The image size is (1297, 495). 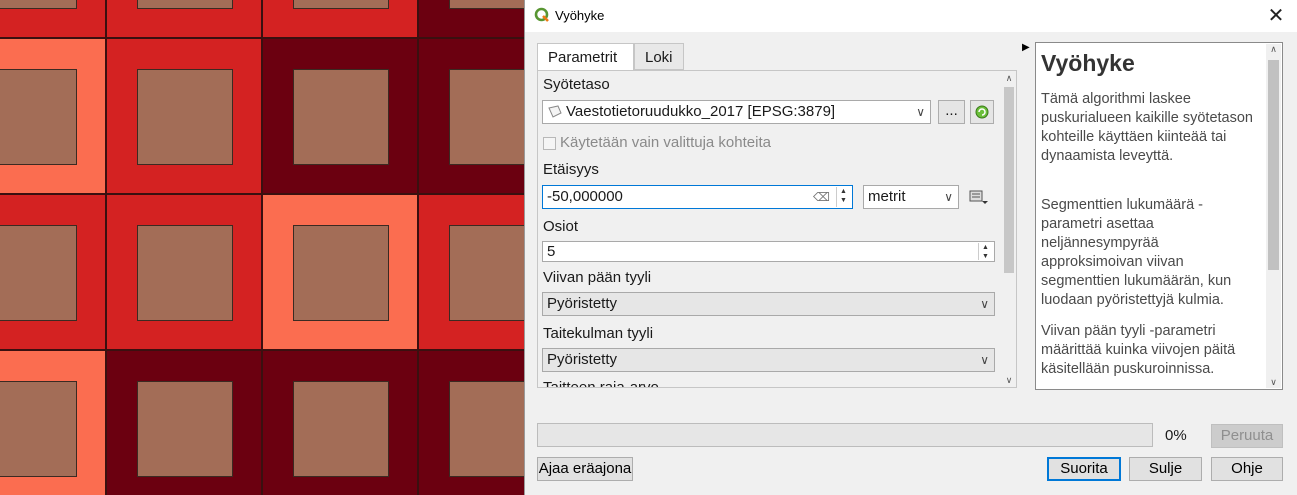 I want to click on selected-only-checkbox, so click(x=549, y=143).